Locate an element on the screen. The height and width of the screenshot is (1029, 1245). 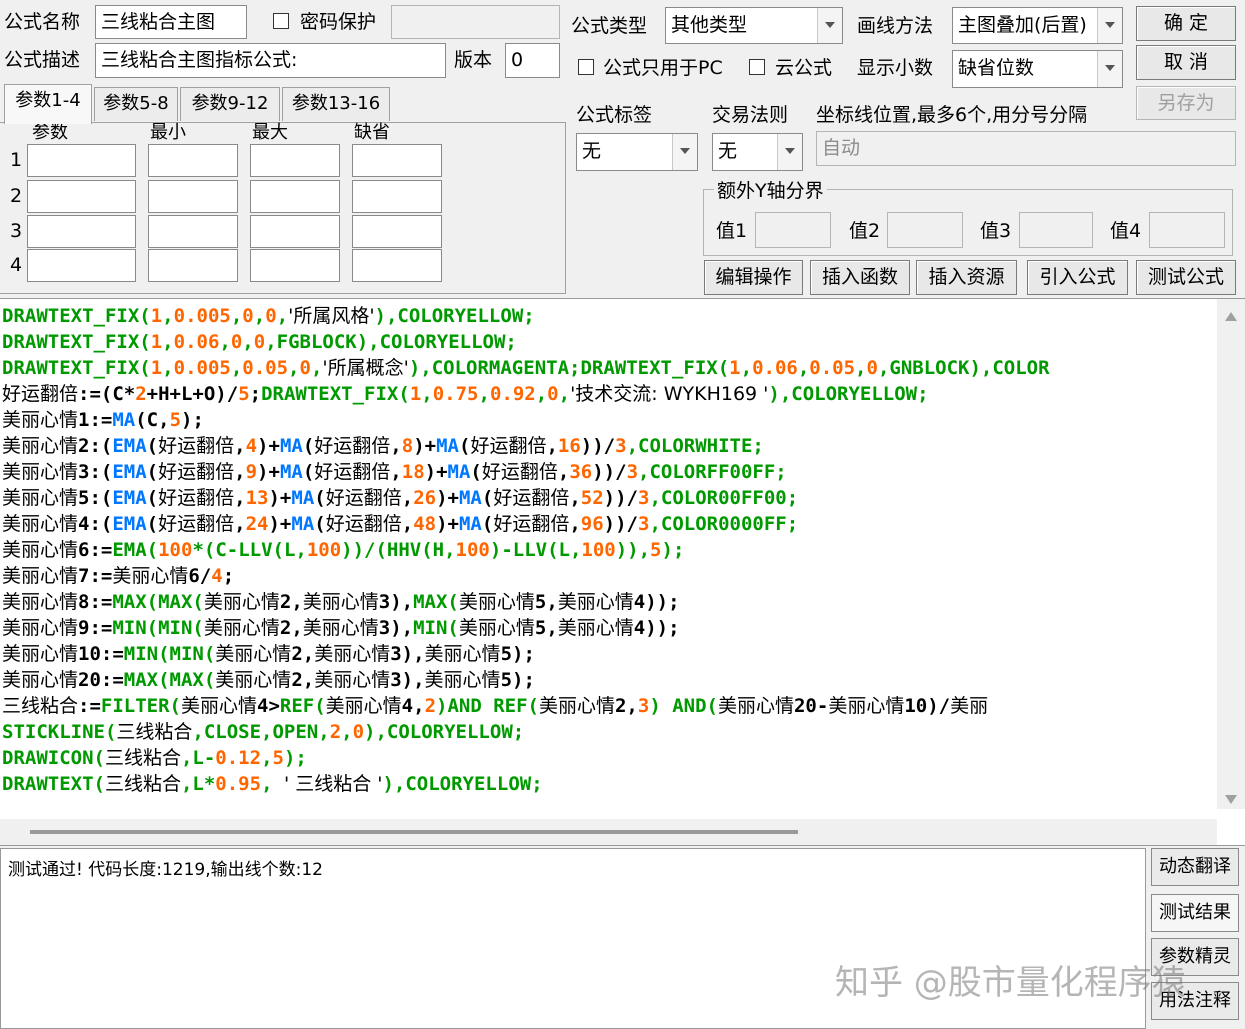
vertical-scrollbar is located at coordinates (1231, 554).